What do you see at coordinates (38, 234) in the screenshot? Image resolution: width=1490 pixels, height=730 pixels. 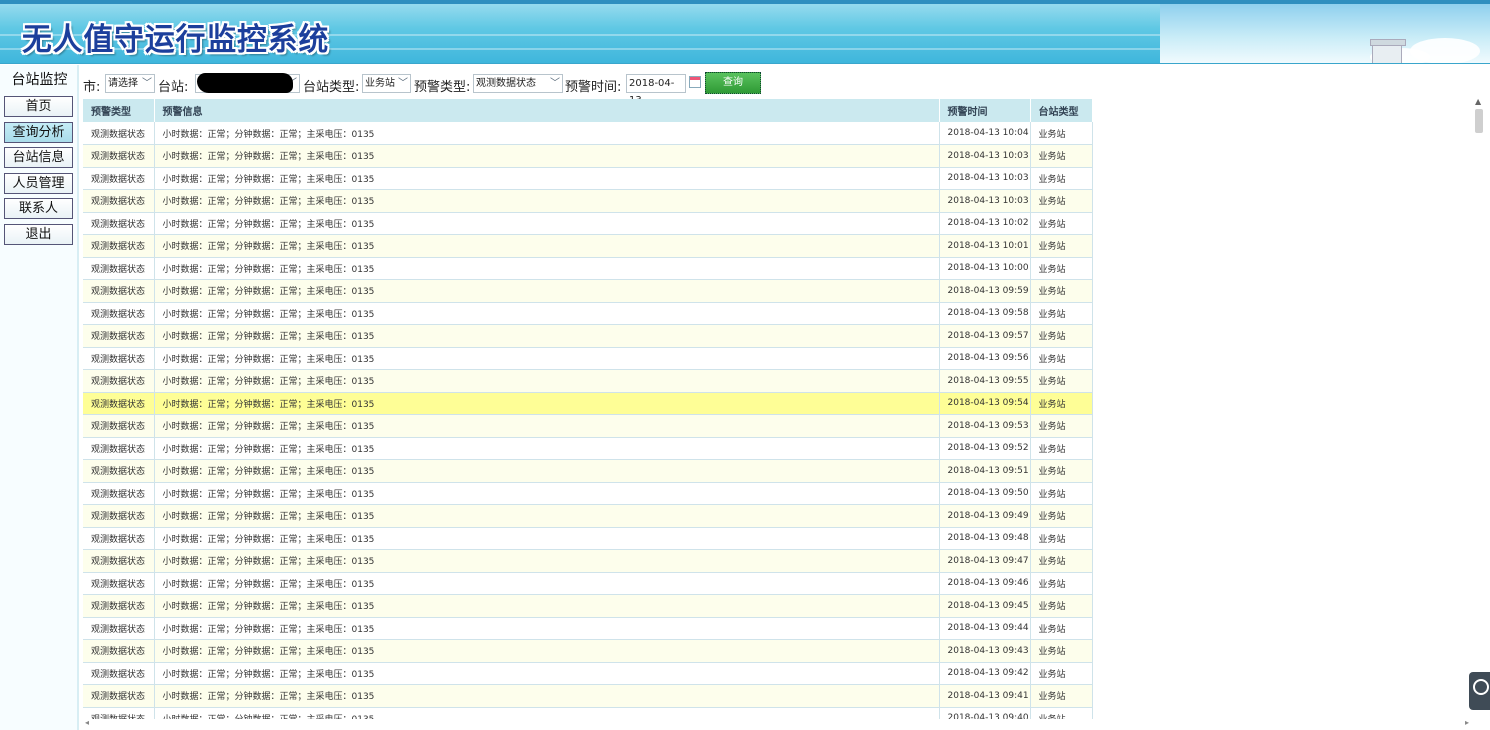 I see `nav-logout-button: 退出` at bounding box center [38, 234].